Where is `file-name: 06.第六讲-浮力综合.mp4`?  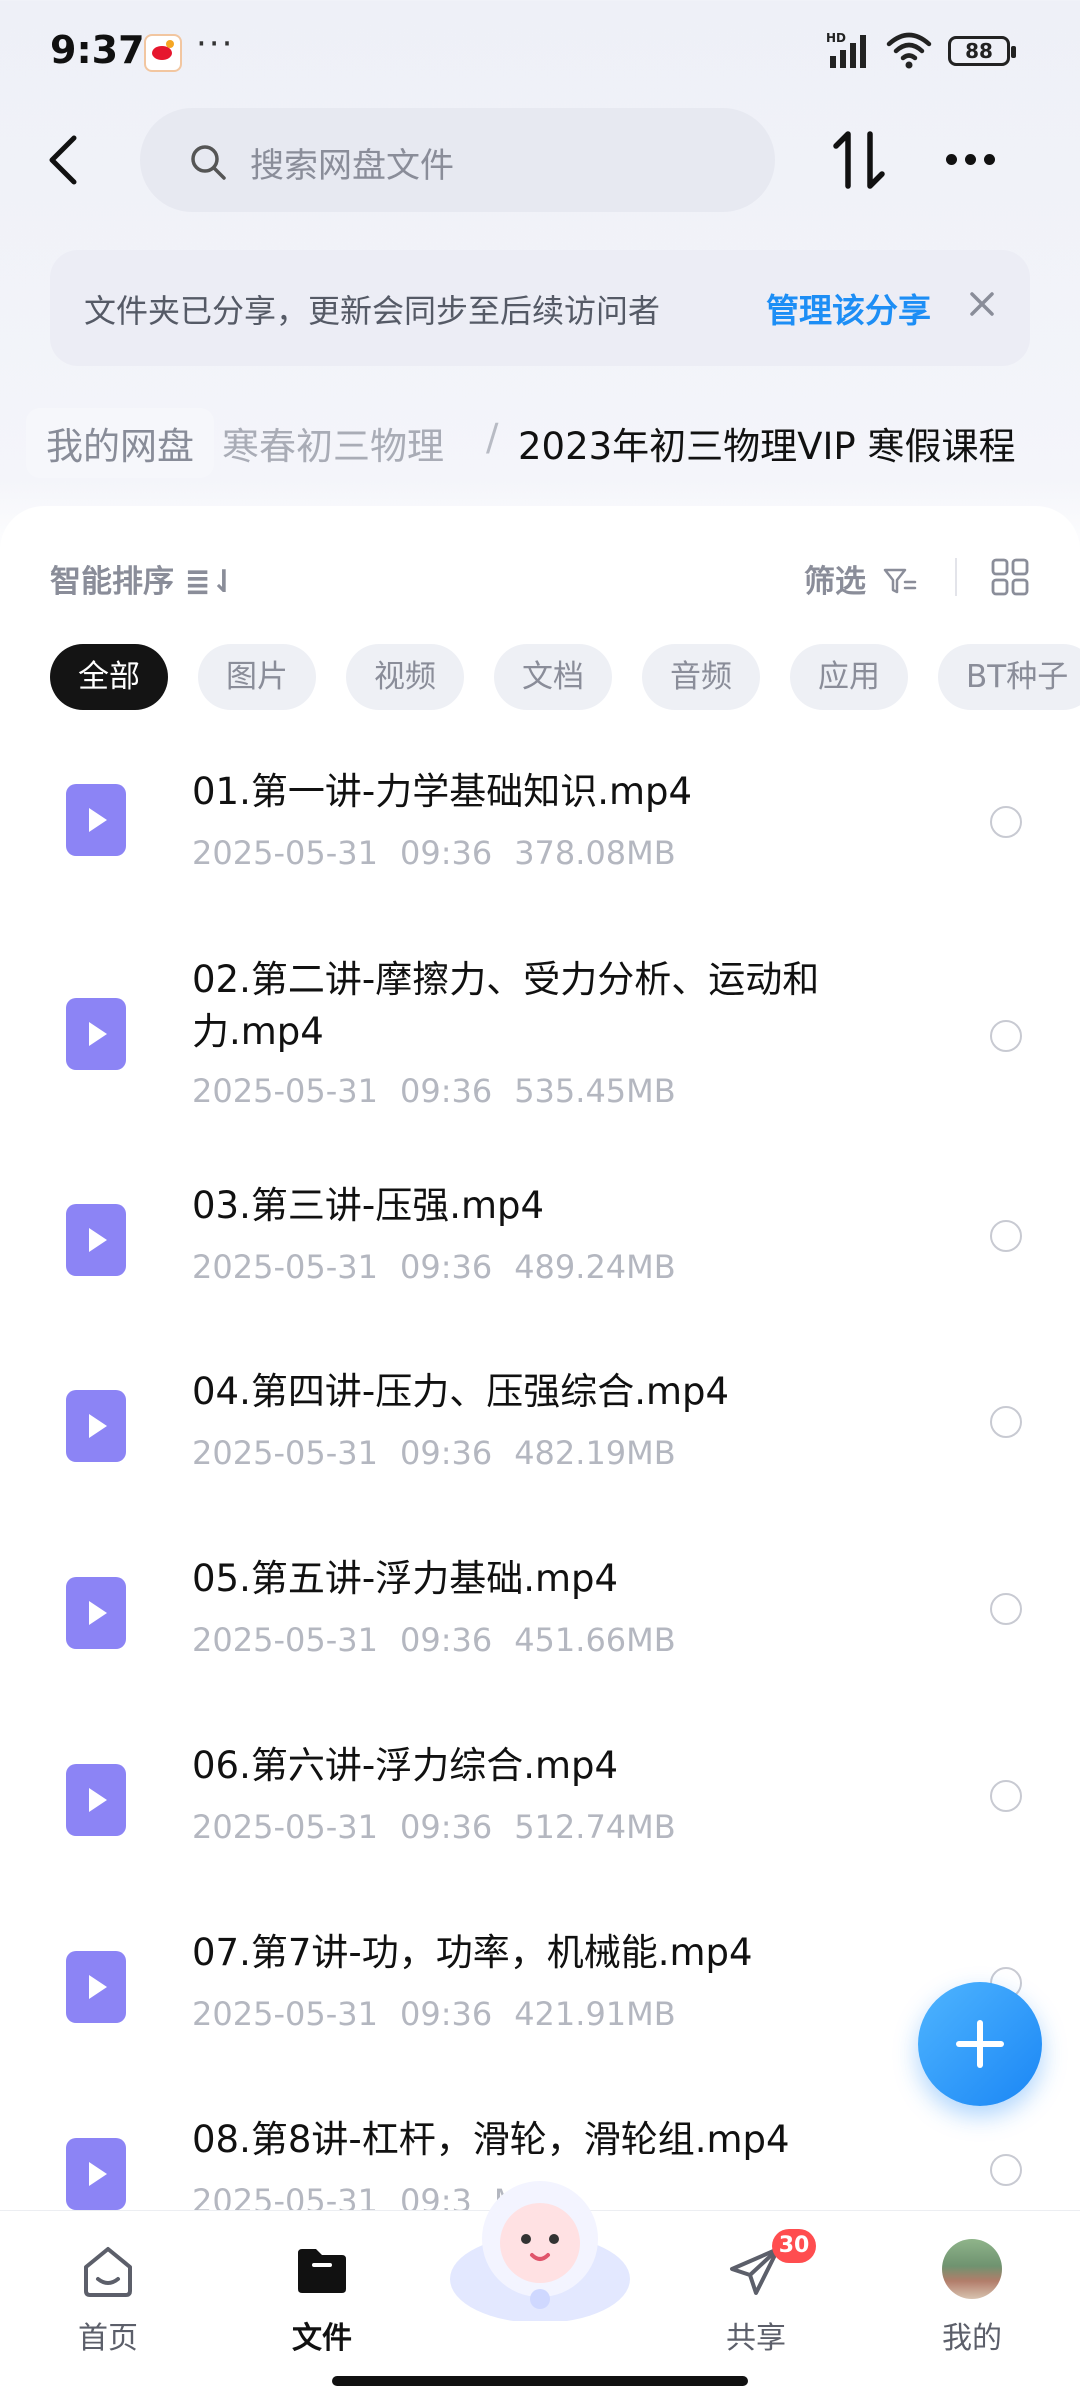 file-name: 06.第六讲-浮力综合.mp4 is located at coordinates (405, 1765).